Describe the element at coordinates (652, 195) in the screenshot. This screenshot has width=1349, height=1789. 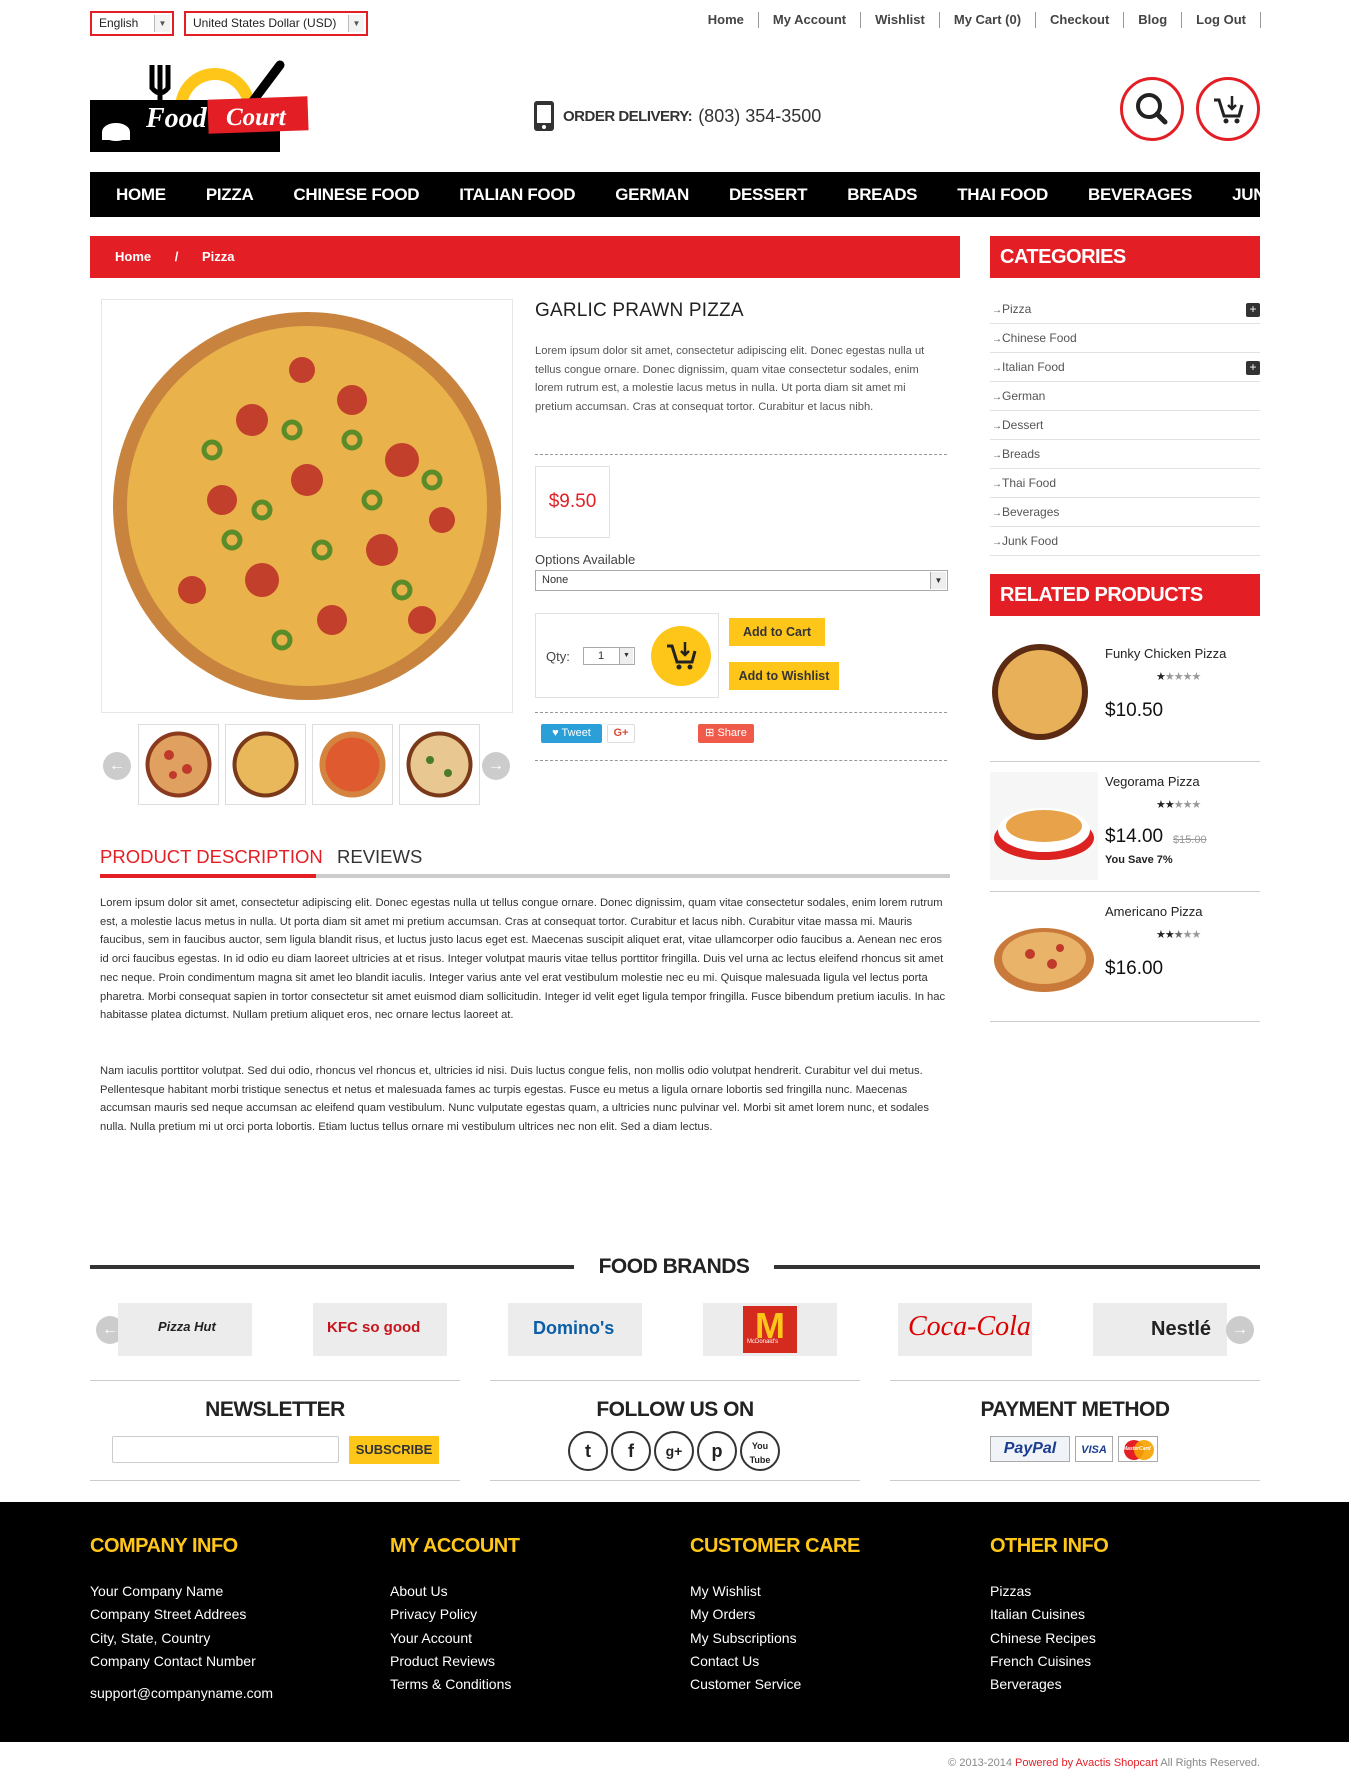
I see `nav-german: GERMAN` at that location.